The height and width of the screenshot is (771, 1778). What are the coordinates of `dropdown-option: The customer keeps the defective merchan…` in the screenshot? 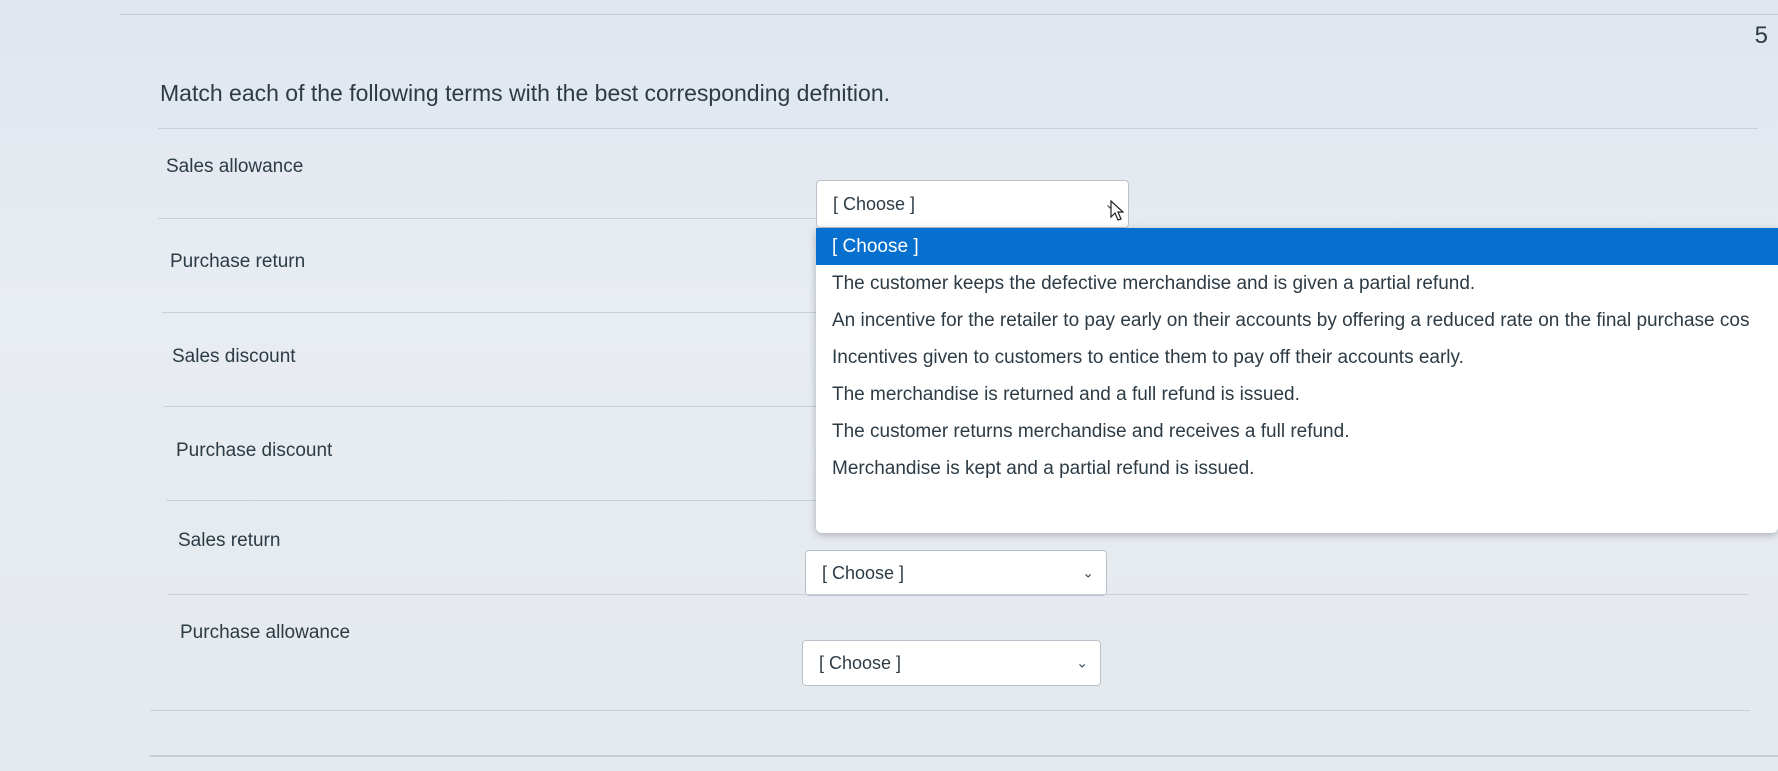 It's located at (1297, 283).